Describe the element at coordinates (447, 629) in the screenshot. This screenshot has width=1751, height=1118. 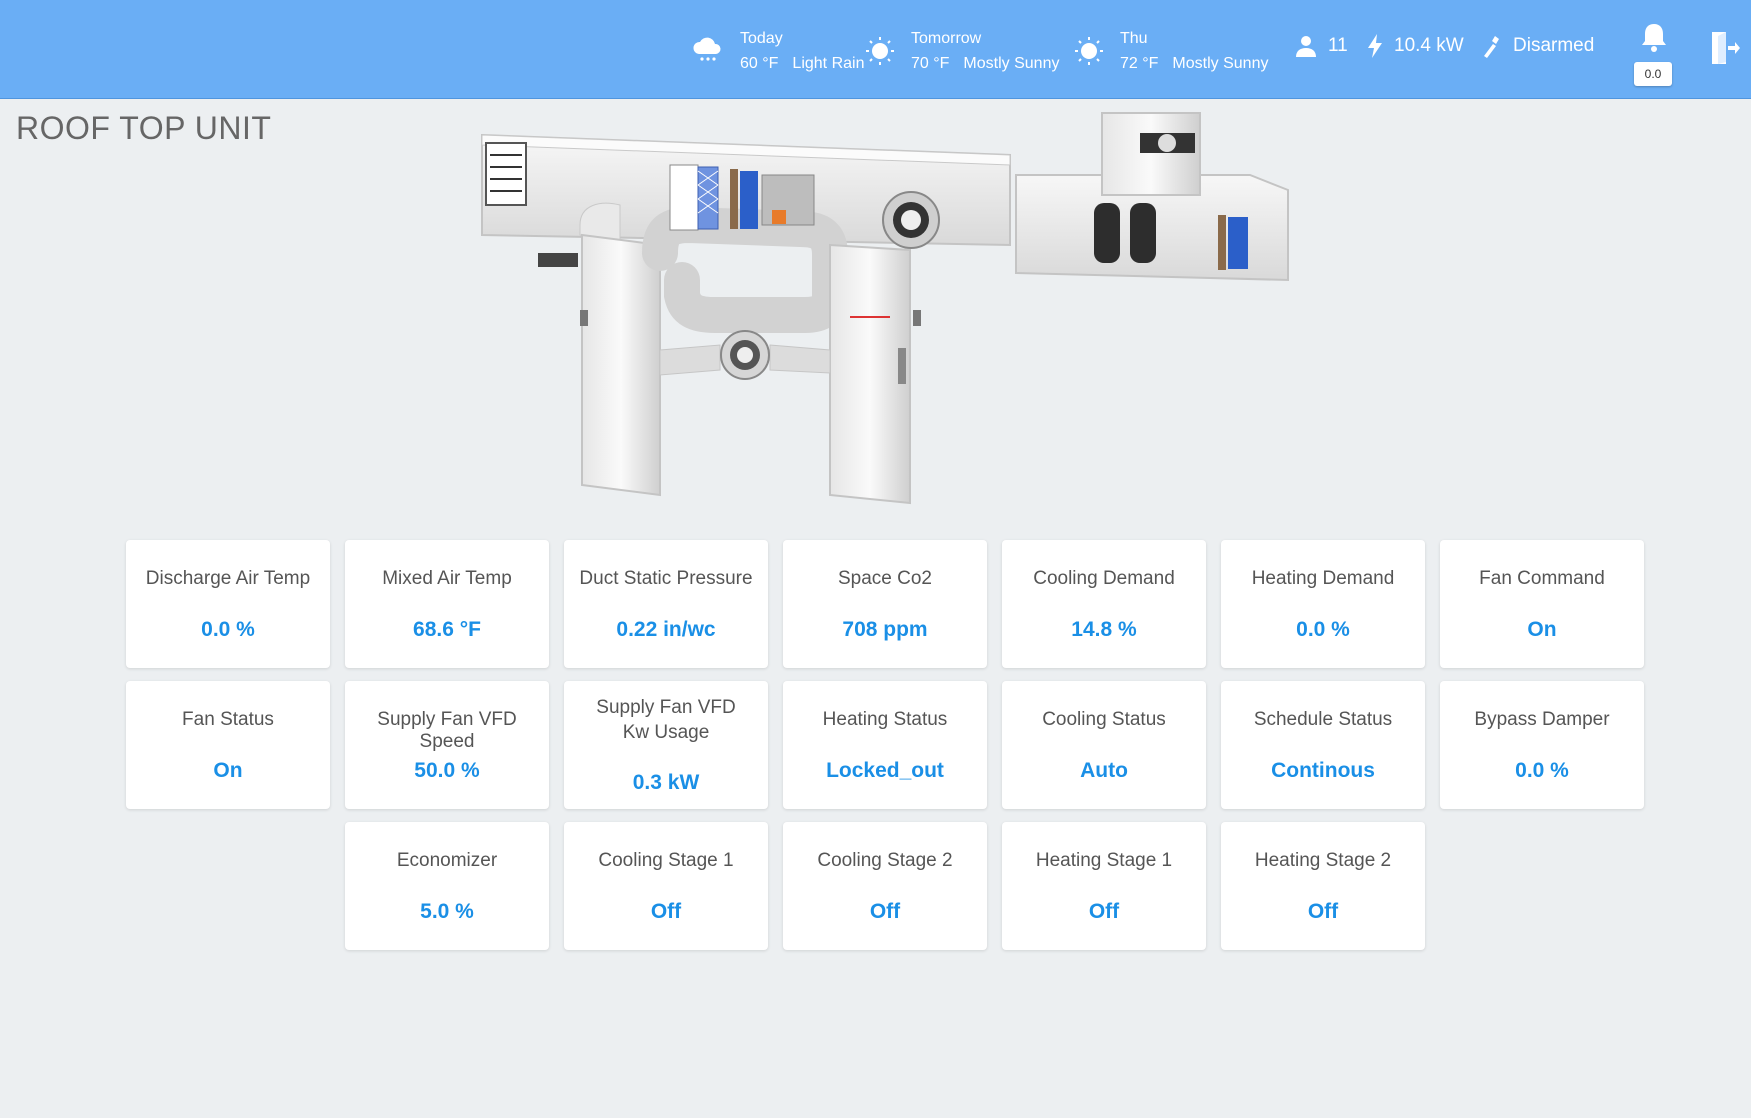
I see `card-value: 68.6 °F` at that location.